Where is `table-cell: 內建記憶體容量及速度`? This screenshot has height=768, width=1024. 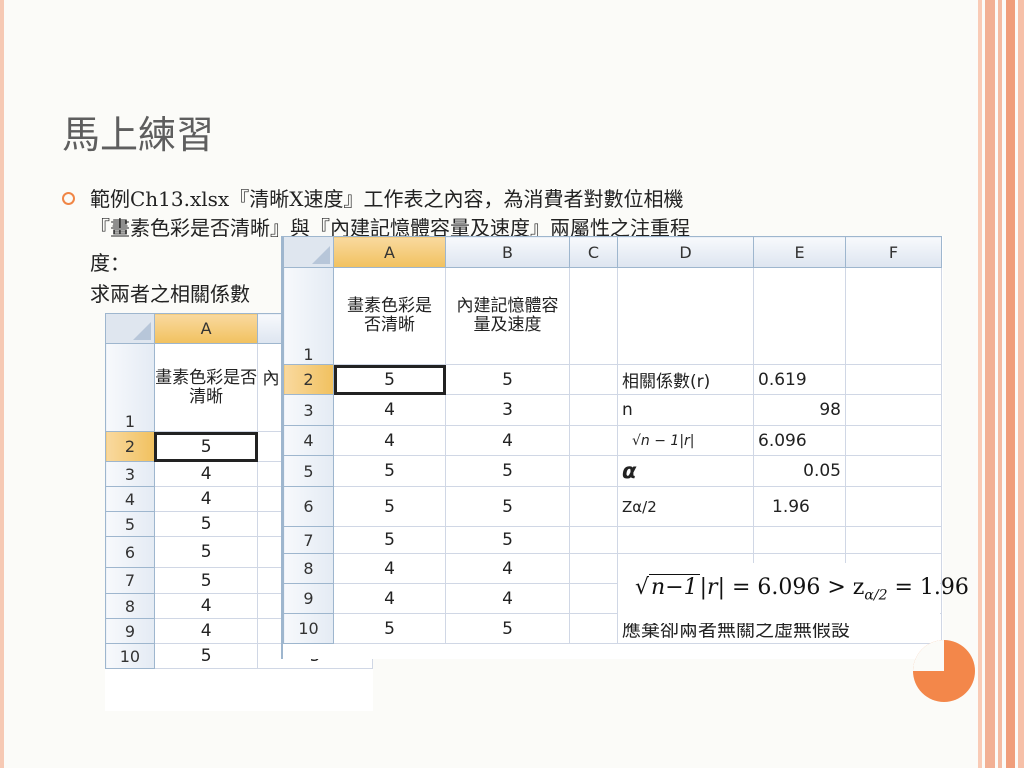 table-cell: 內建記憶體容量及速度 is located at coordinates (507, 316).